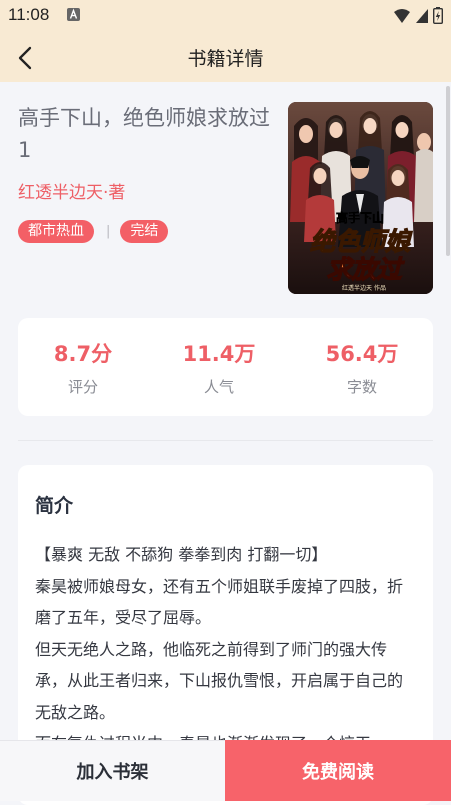 The height and width of the screenshot is (805, 451). I want to click on cover-main-line1: 绝色师娘, so click(361, 241).